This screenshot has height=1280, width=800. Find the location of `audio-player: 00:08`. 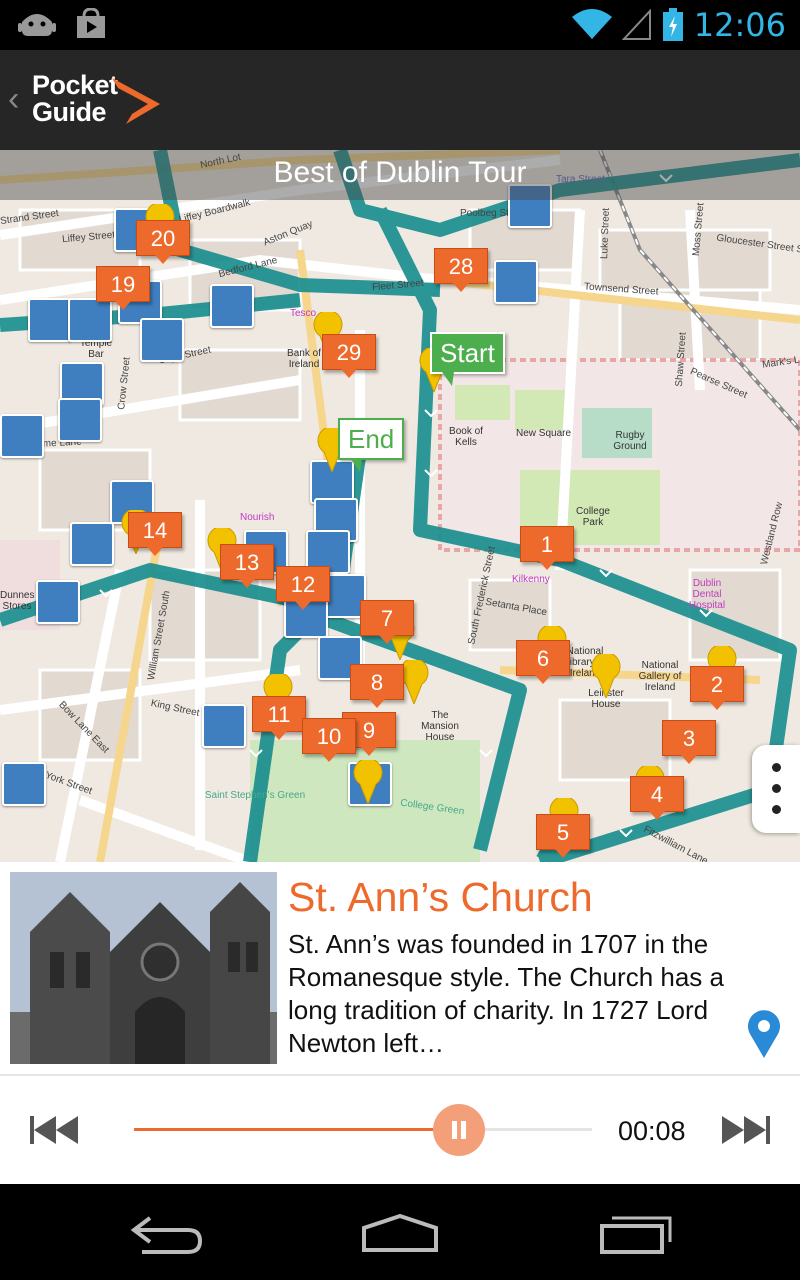

audio-player: 00:08 is located at coordinates (400, 1130).